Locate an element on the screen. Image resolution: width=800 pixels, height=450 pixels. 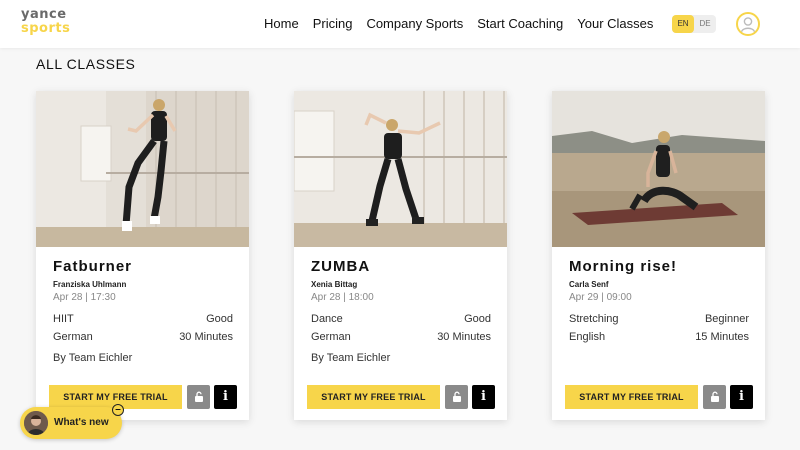
profile-button is located at coordinates (748, 24).